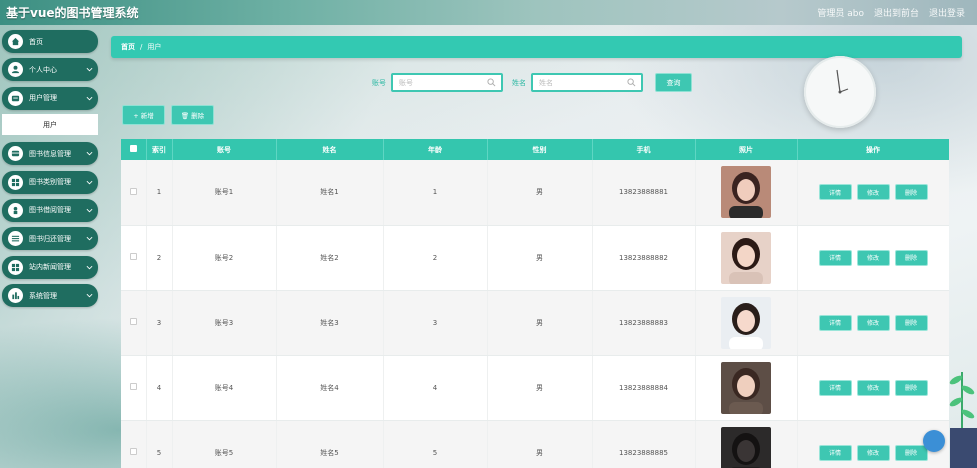 The width and height of the screenshot is (977, 468). I want to click on breadcrumb-current: 用户, so click(154, 47).